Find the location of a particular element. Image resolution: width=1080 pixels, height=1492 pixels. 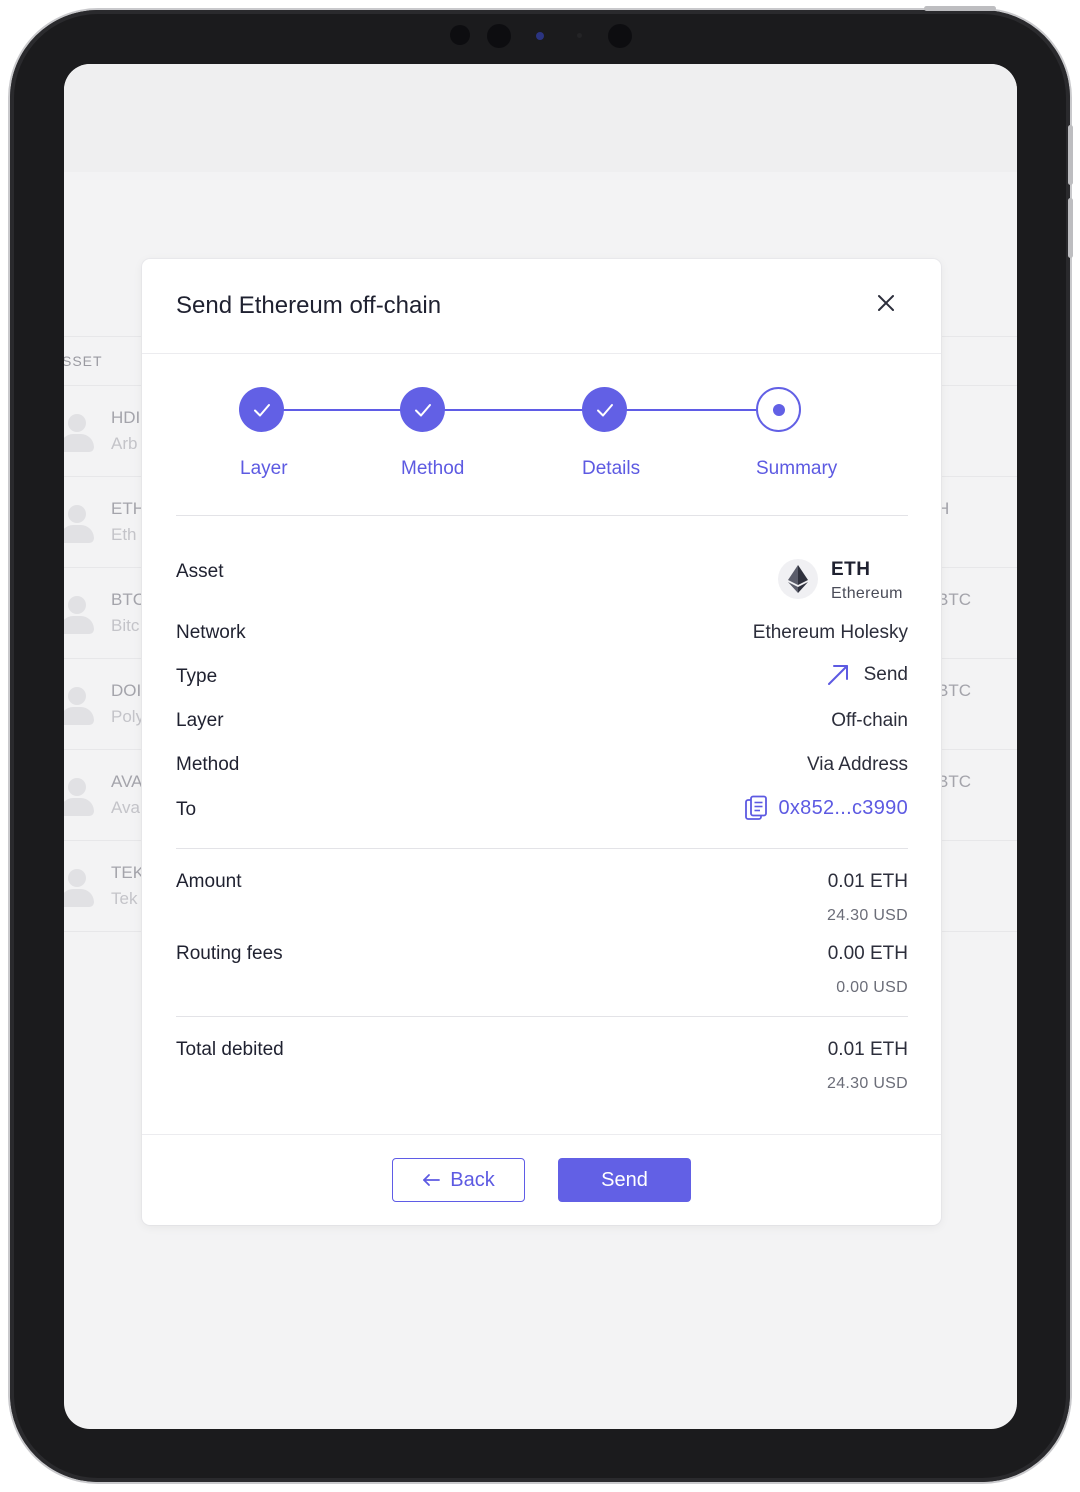

to-address: 0x852...c3990 is located at coordinates (843, 807).